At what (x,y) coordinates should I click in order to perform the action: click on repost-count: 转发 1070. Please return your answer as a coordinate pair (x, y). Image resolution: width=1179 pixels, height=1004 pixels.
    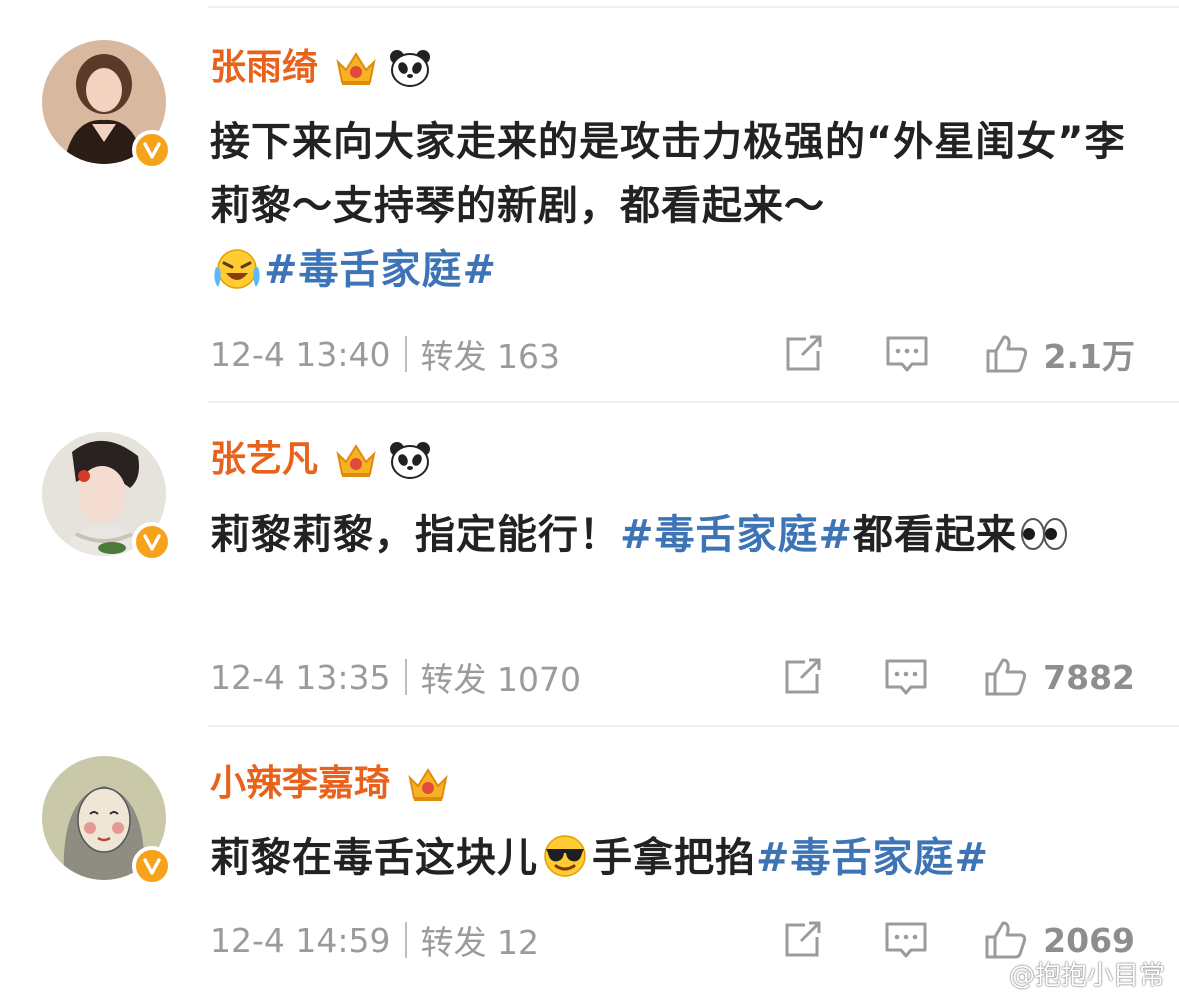
    Looking at the image, I should click on (501, 677).